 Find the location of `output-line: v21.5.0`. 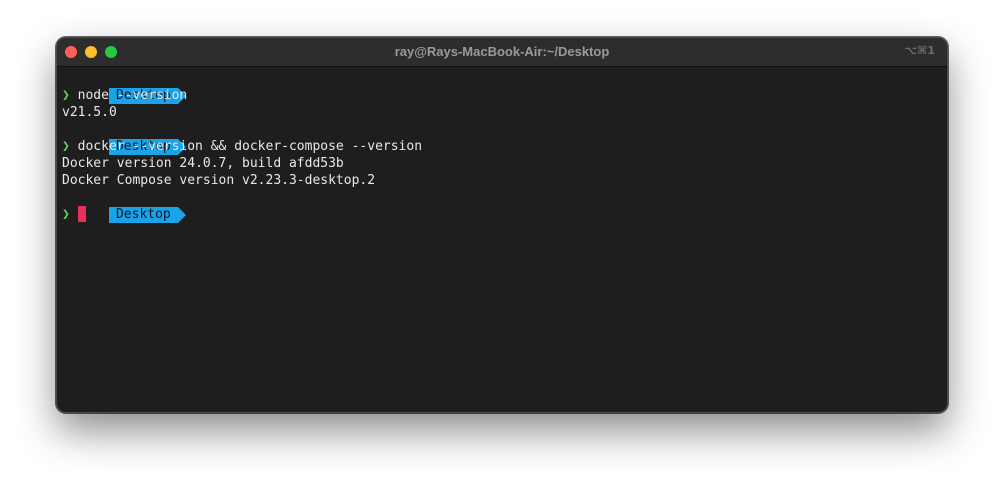

output-line: v21.5.0 is located at coordinates (89, 112).